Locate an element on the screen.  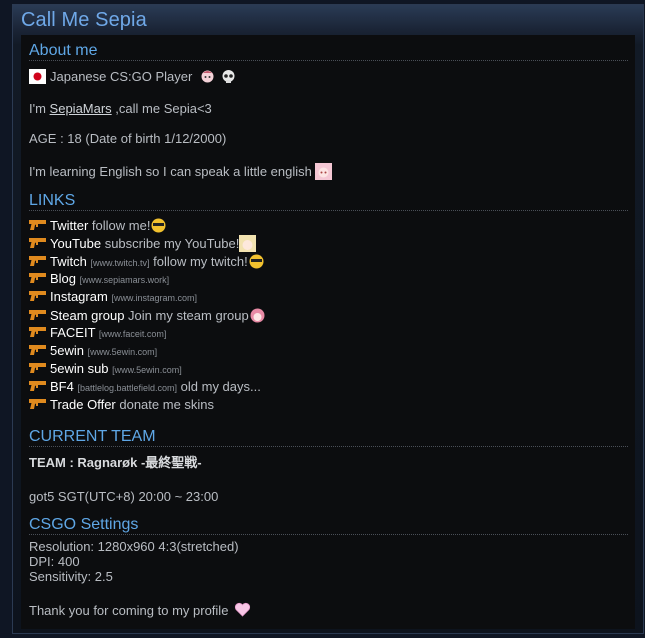
link-name: Twitter is located at coordinates (69, 225).